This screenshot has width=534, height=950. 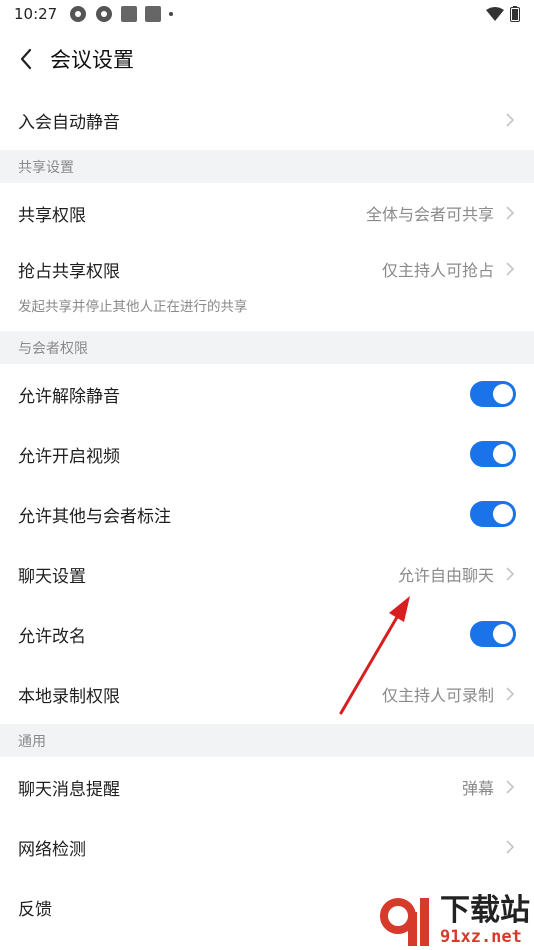 I want to click on grab-share-row: 抢占共享权限 仅主持人可抢占, so click(x=267, y=269).